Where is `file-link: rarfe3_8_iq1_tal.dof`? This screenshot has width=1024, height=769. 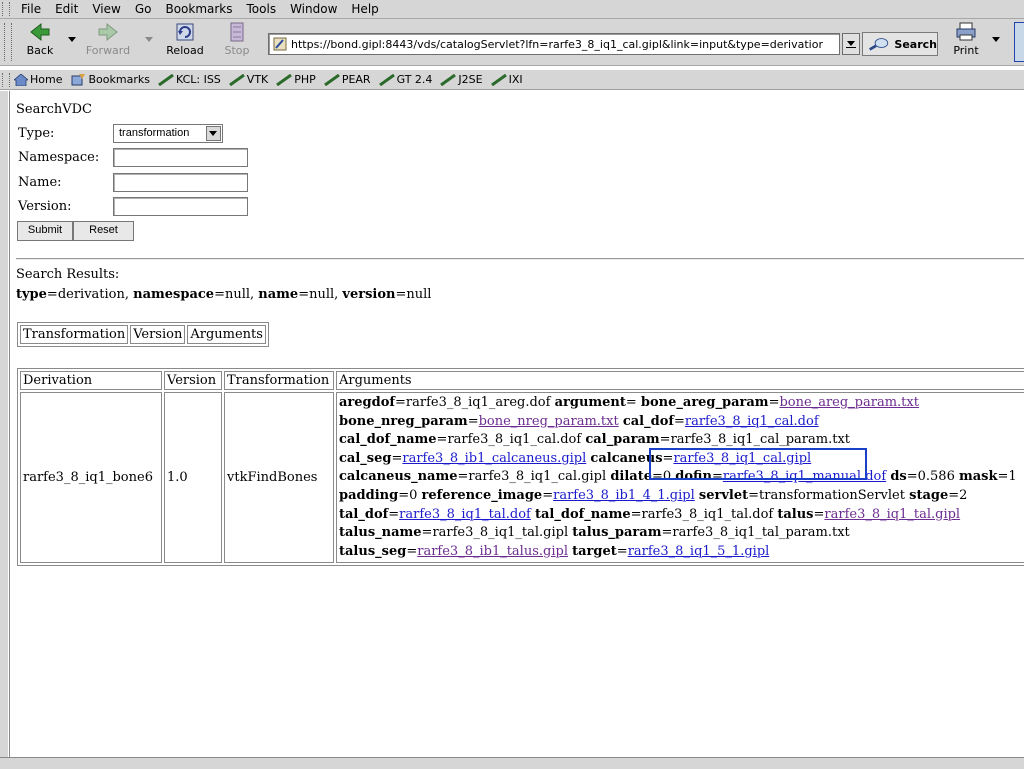 file-link: rarfe3_8_iq1_tal.dof is located at coordinates (465, 514).